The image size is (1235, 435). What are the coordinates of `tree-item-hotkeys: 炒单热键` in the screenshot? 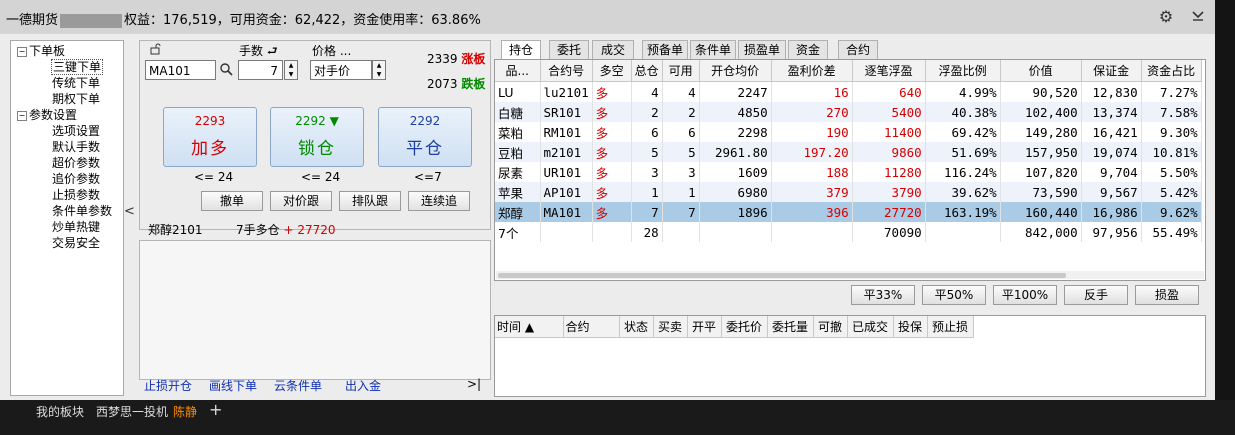 It's located at (76, 227).